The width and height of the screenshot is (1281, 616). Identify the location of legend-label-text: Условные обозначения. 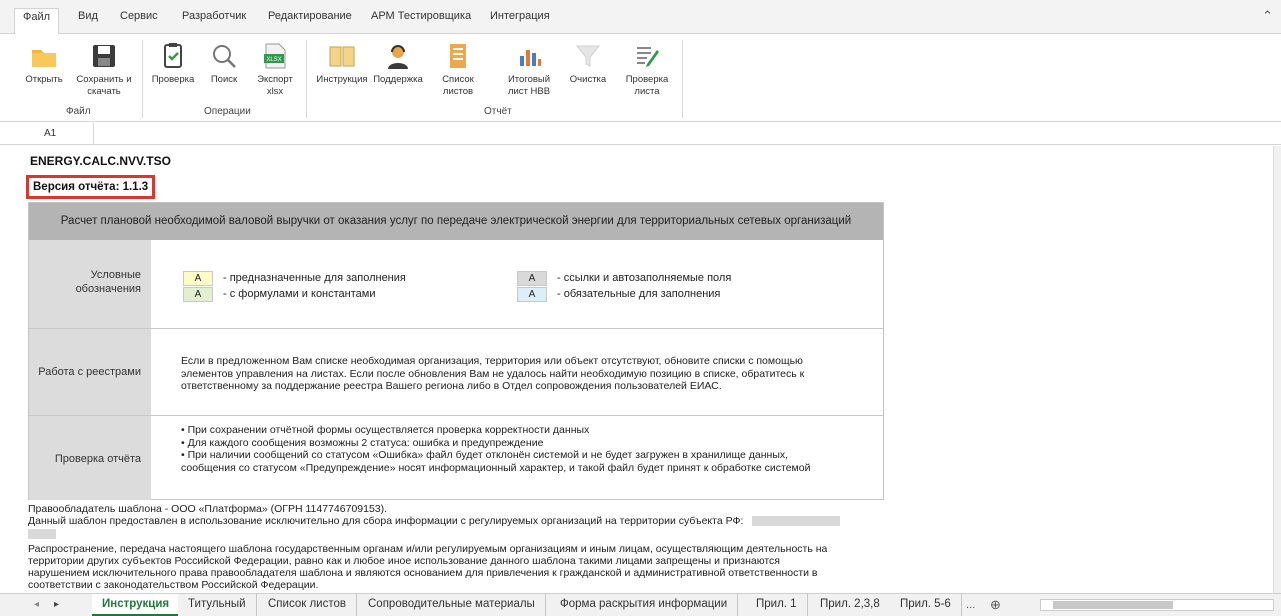
(108, 282).